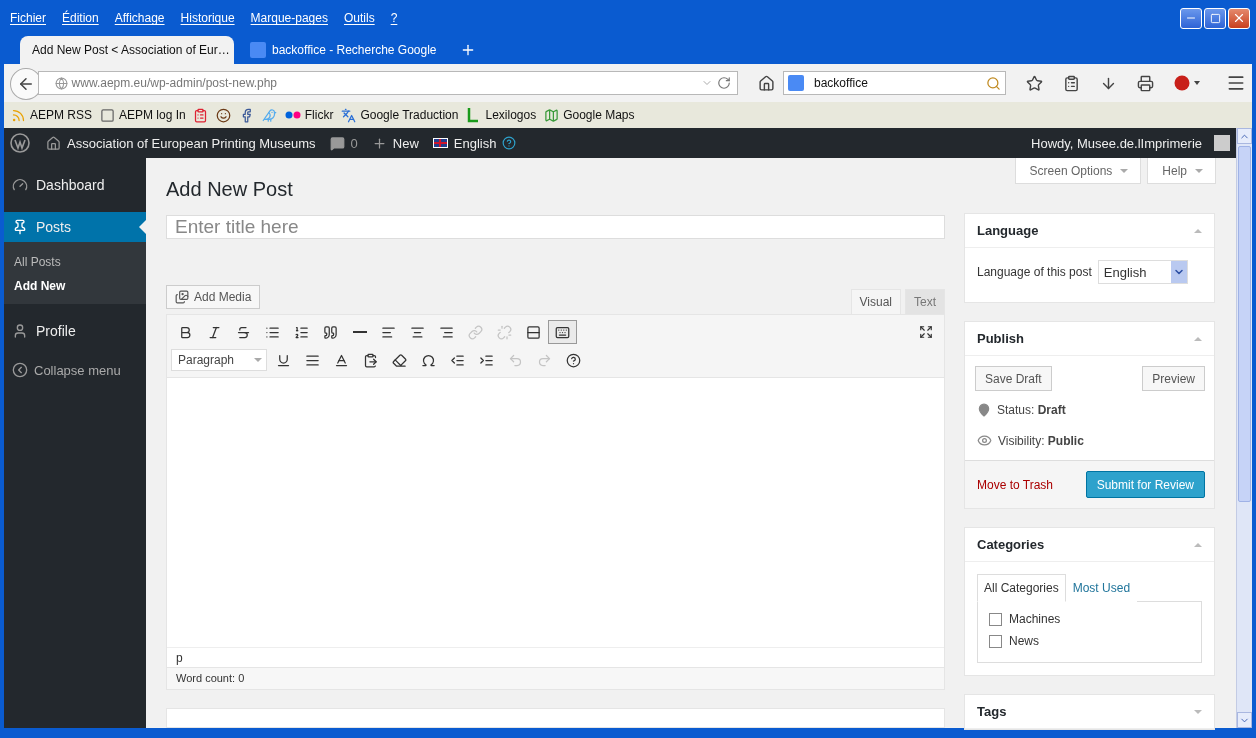  I want to click on close-icon, so click(1239, 18).